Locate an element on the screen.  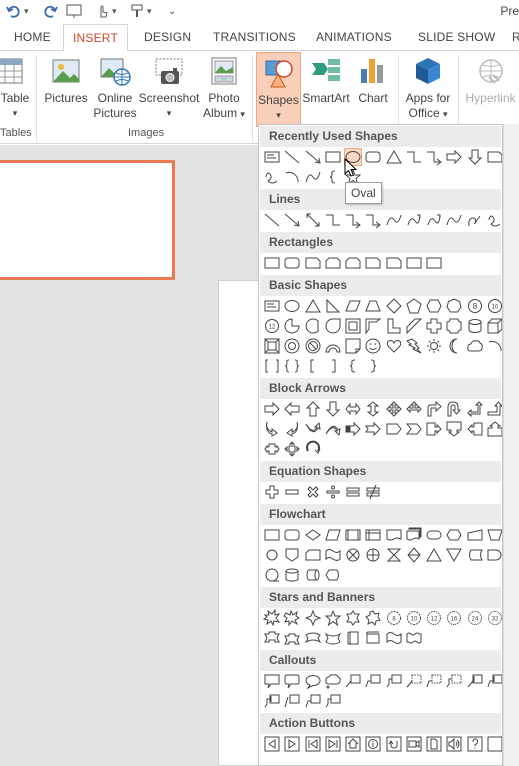
cline1b-shape-icon is located at coordinates (475, 681).